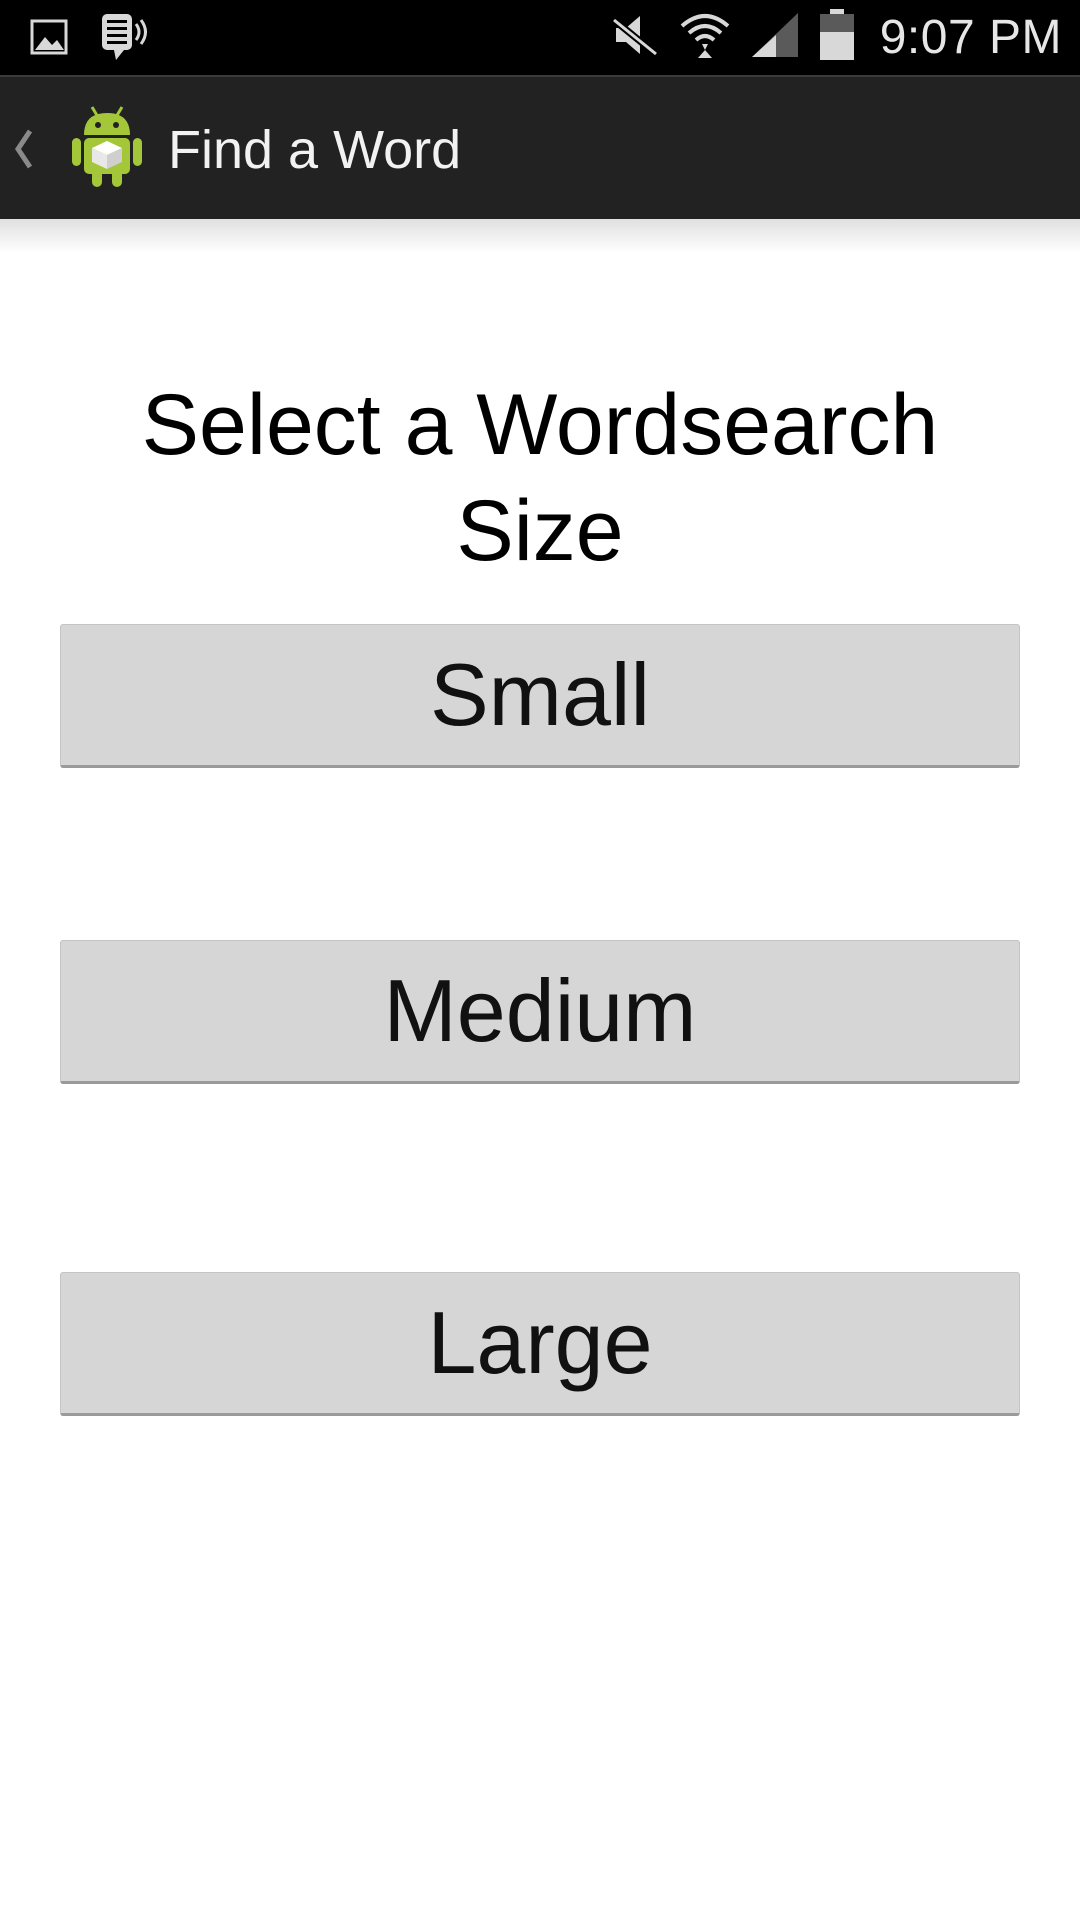  What do you see at coordinates (540, 478) in the screenshot?
I see `page-heading: Select a Wordsearch Size` at bounding box center [540, 478].